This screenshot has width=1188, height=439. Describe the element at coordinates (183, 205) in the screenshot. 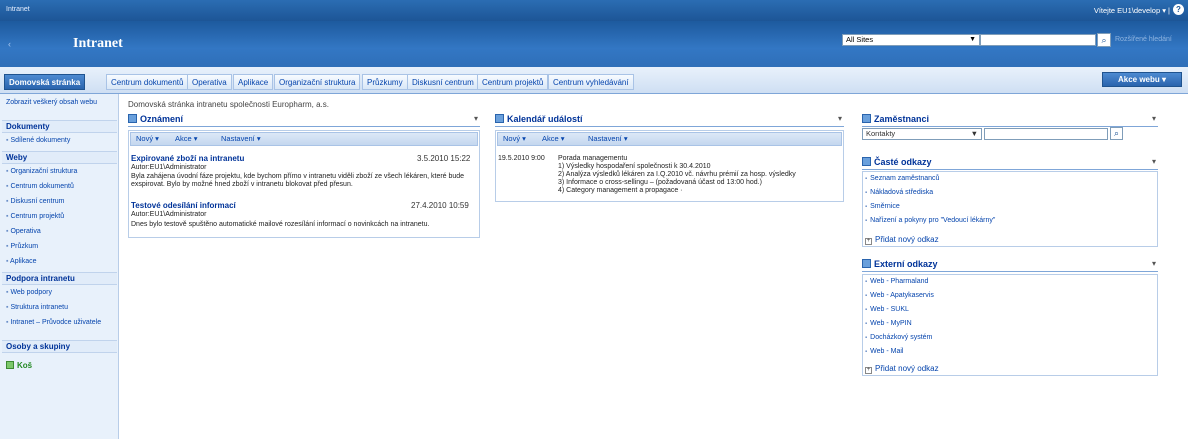

I see `announcement-title: Testové odesílání informací` at that location.